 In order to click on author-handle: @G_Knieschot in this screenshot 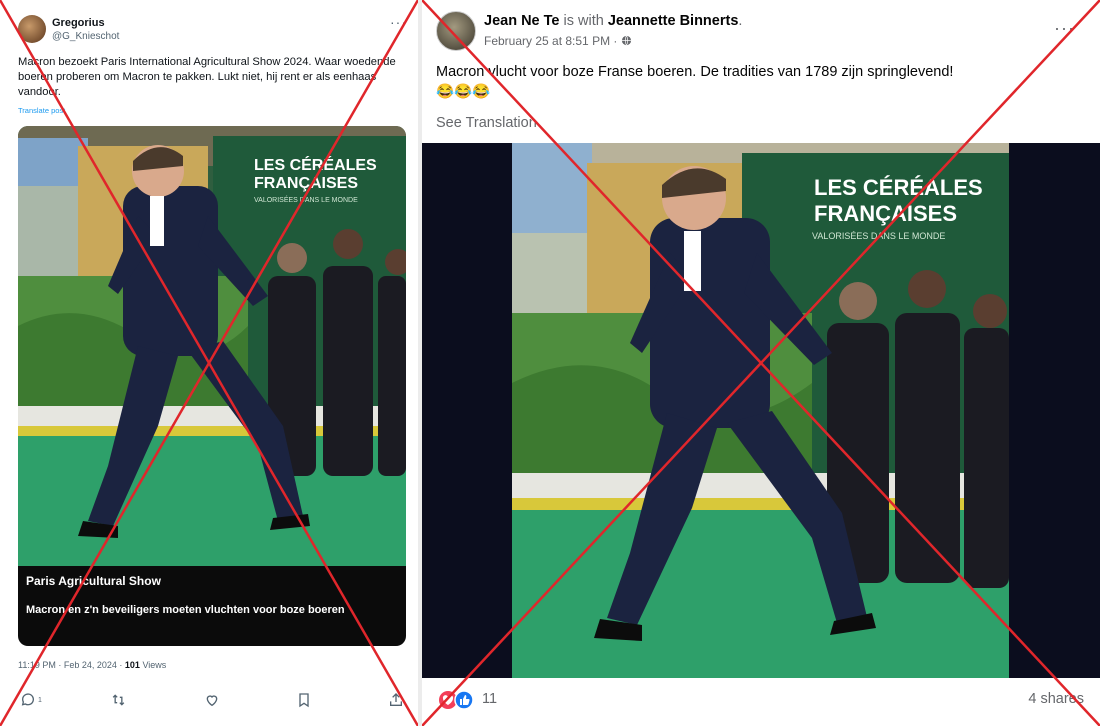, I will do `click(85, 36)`.